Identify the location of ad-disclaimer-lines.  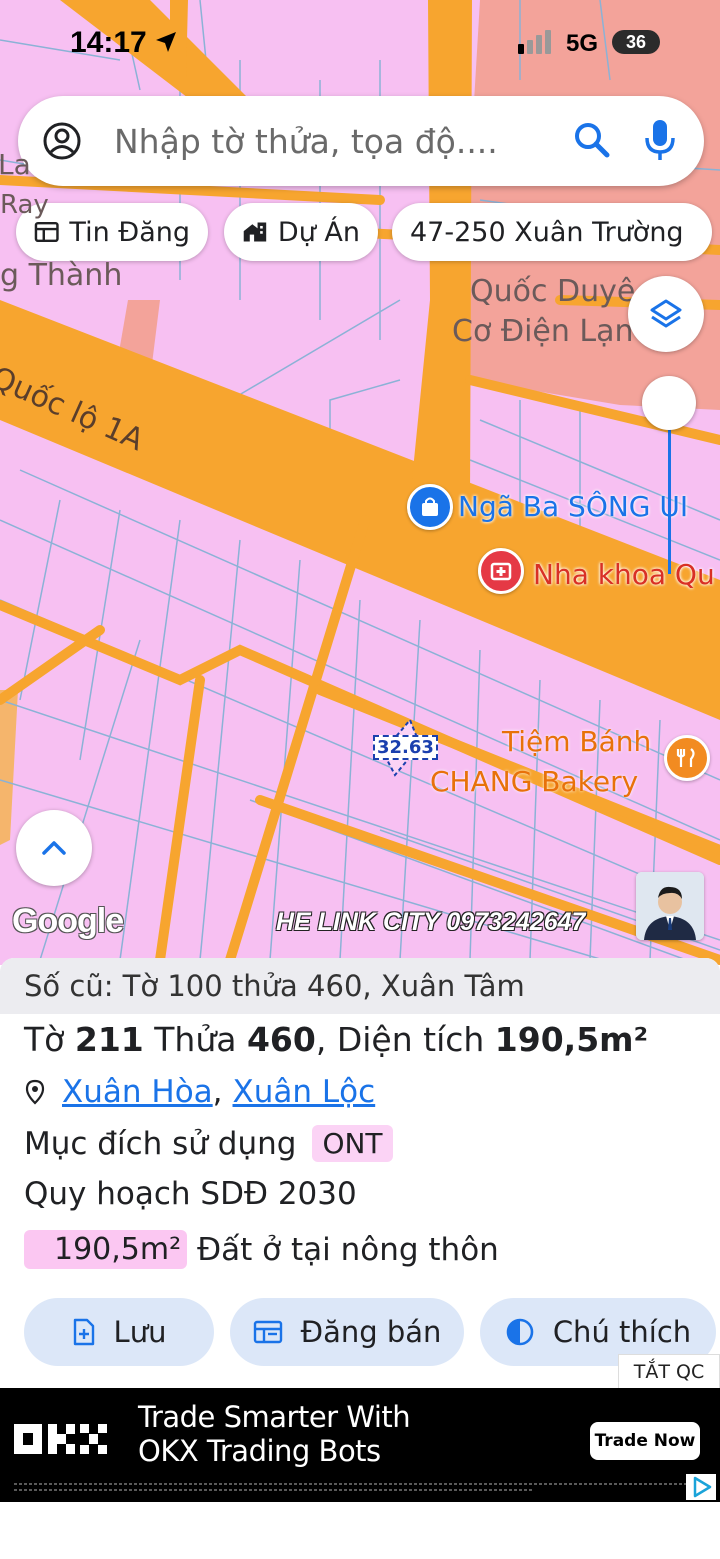
(350, 1487).